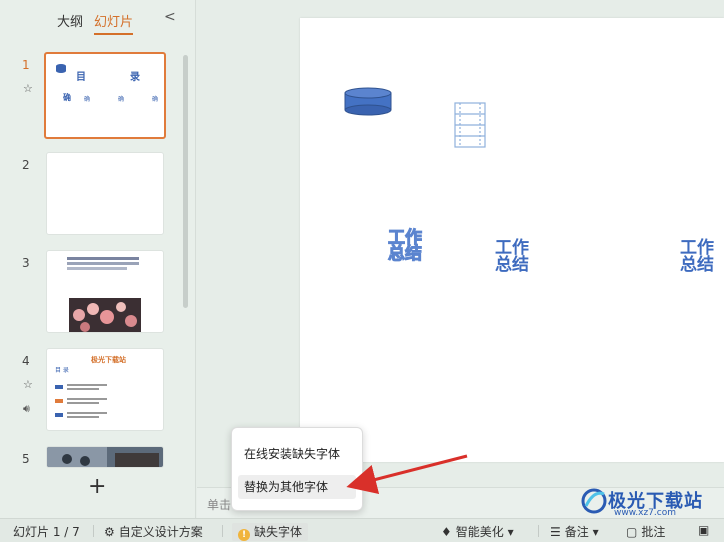 This screenshot has width=724, height=542. What do you see at coordinates (278, 532) in the screenshot?
I see `missing-font-label: 缺失字体` at bounding box center [278, 532].